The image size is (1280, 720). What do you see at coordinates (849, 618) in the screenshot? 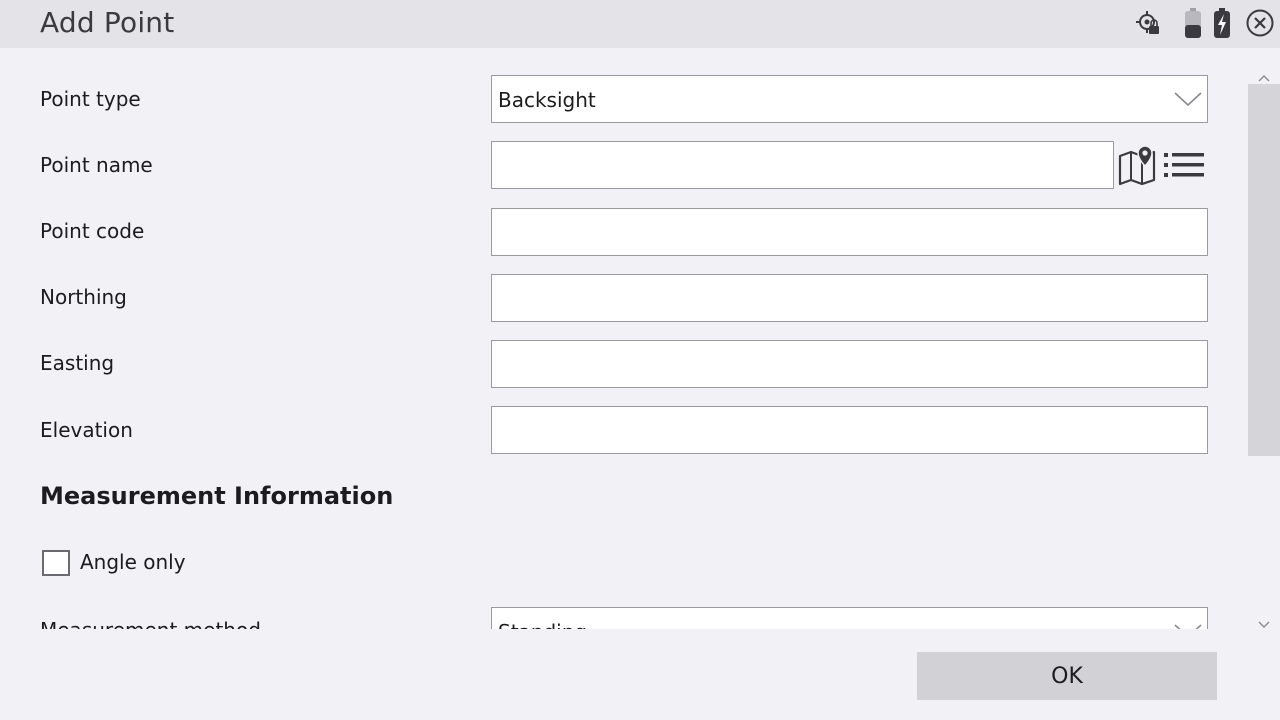
I see `measurement-method-select: Standing` at bounding box center [849, 618].